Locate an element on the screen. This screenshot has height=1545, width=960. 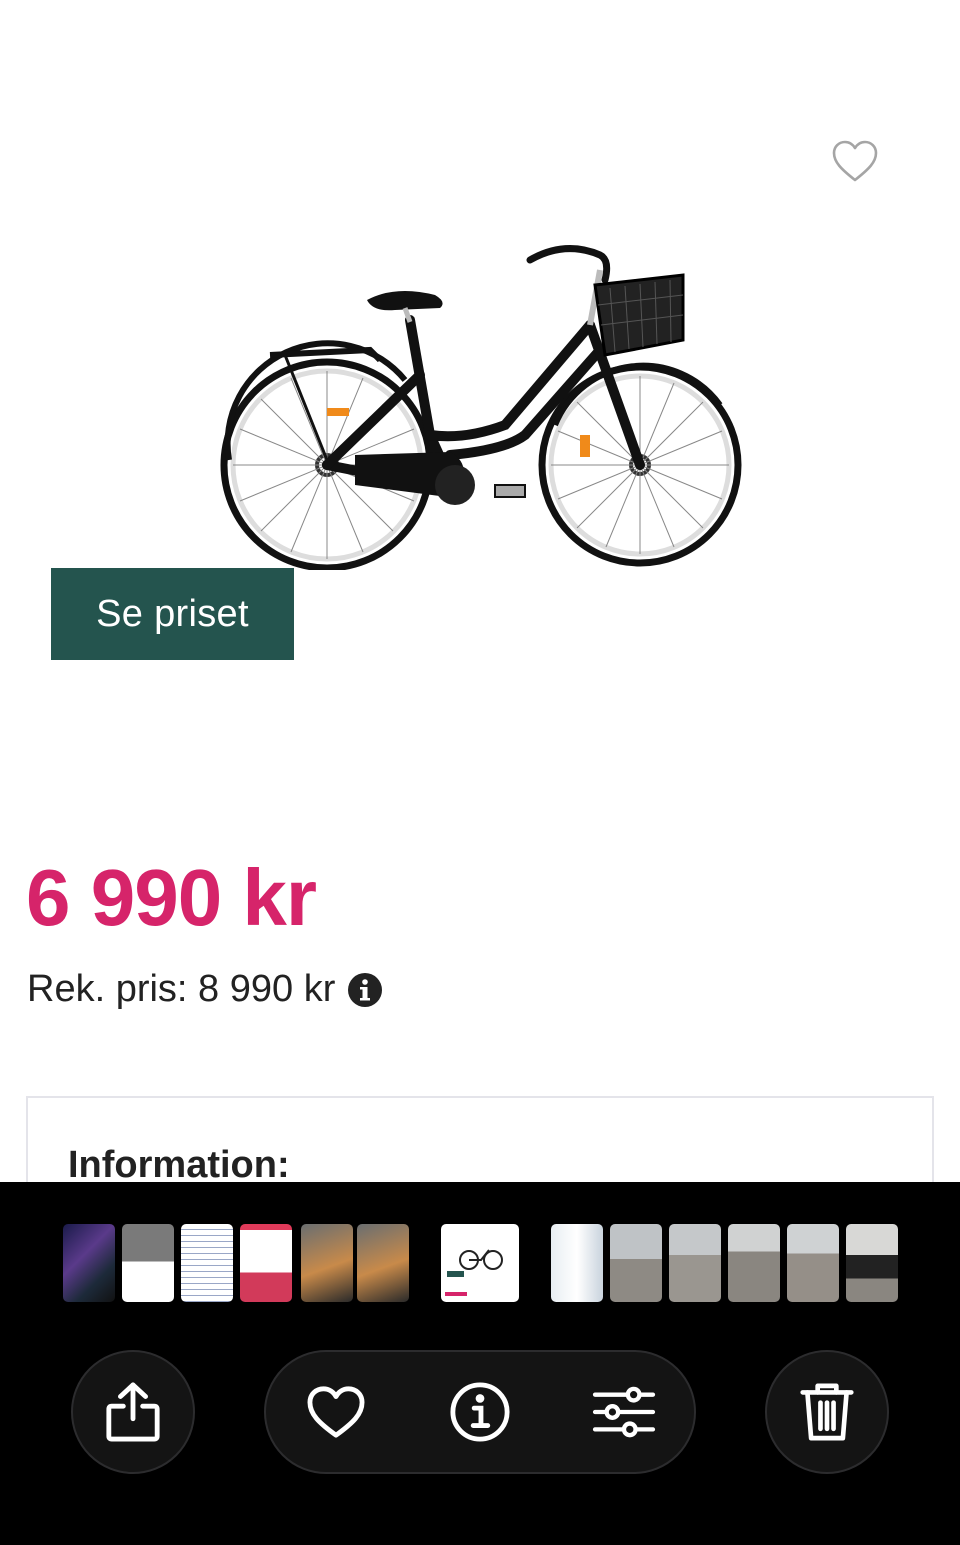
information-heading: Information: is located at coordinates (179, 1163).